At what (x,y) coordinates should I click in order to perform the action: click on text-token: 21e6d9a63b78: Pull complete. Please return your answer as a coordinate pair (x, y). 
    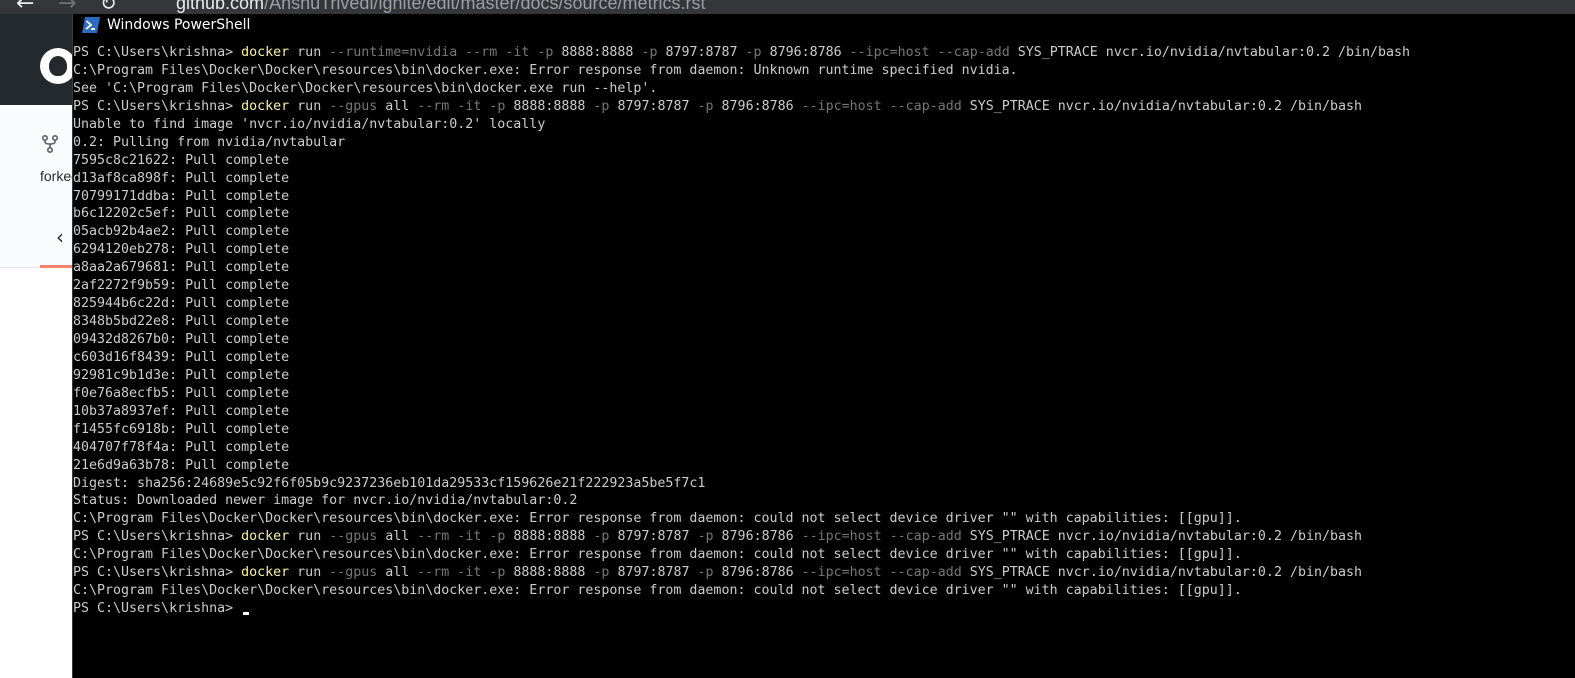
    Looking at the image, I should click on (181, 465).